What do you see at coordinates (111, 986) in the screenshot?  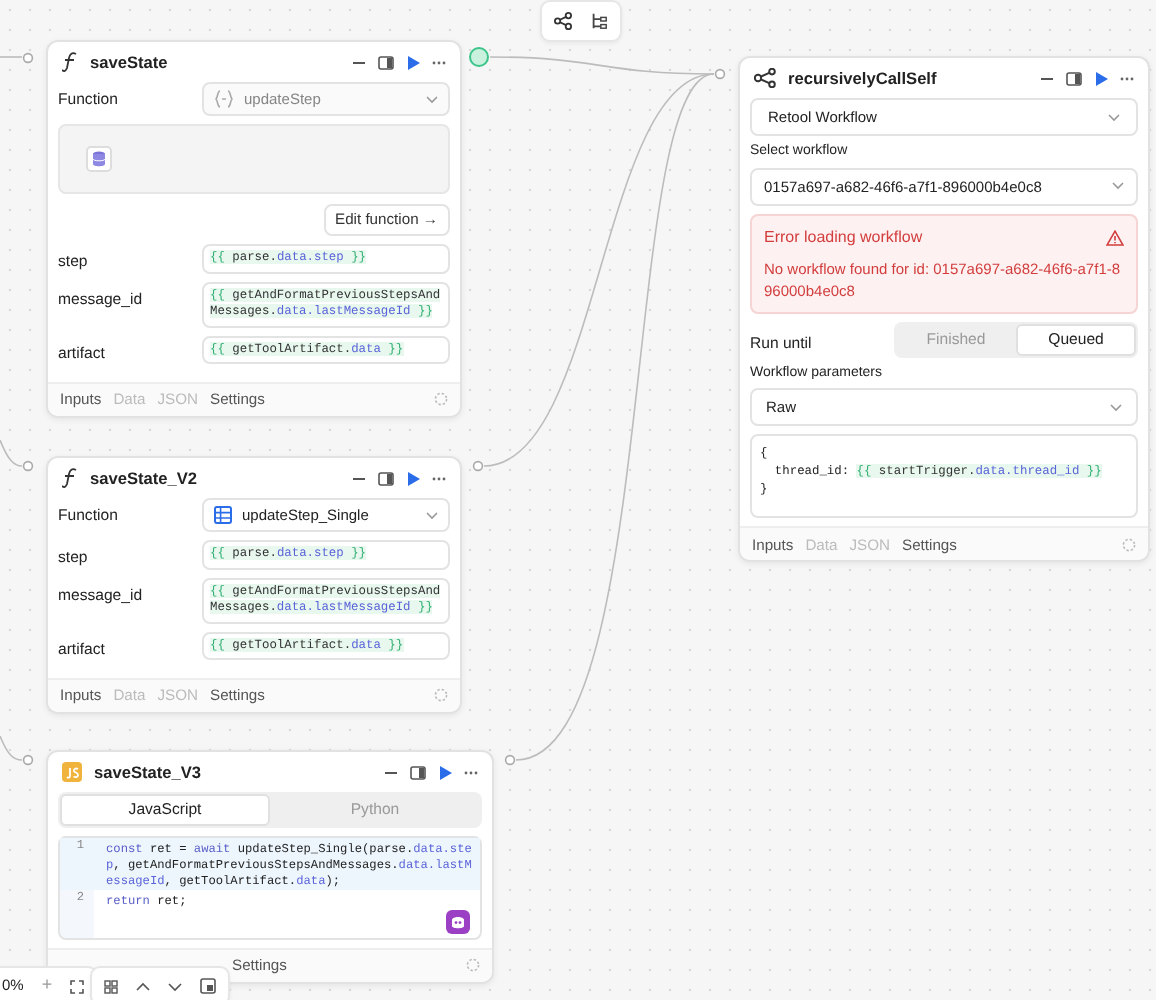 I see `grid-icon` at bounding box center [111, 986].